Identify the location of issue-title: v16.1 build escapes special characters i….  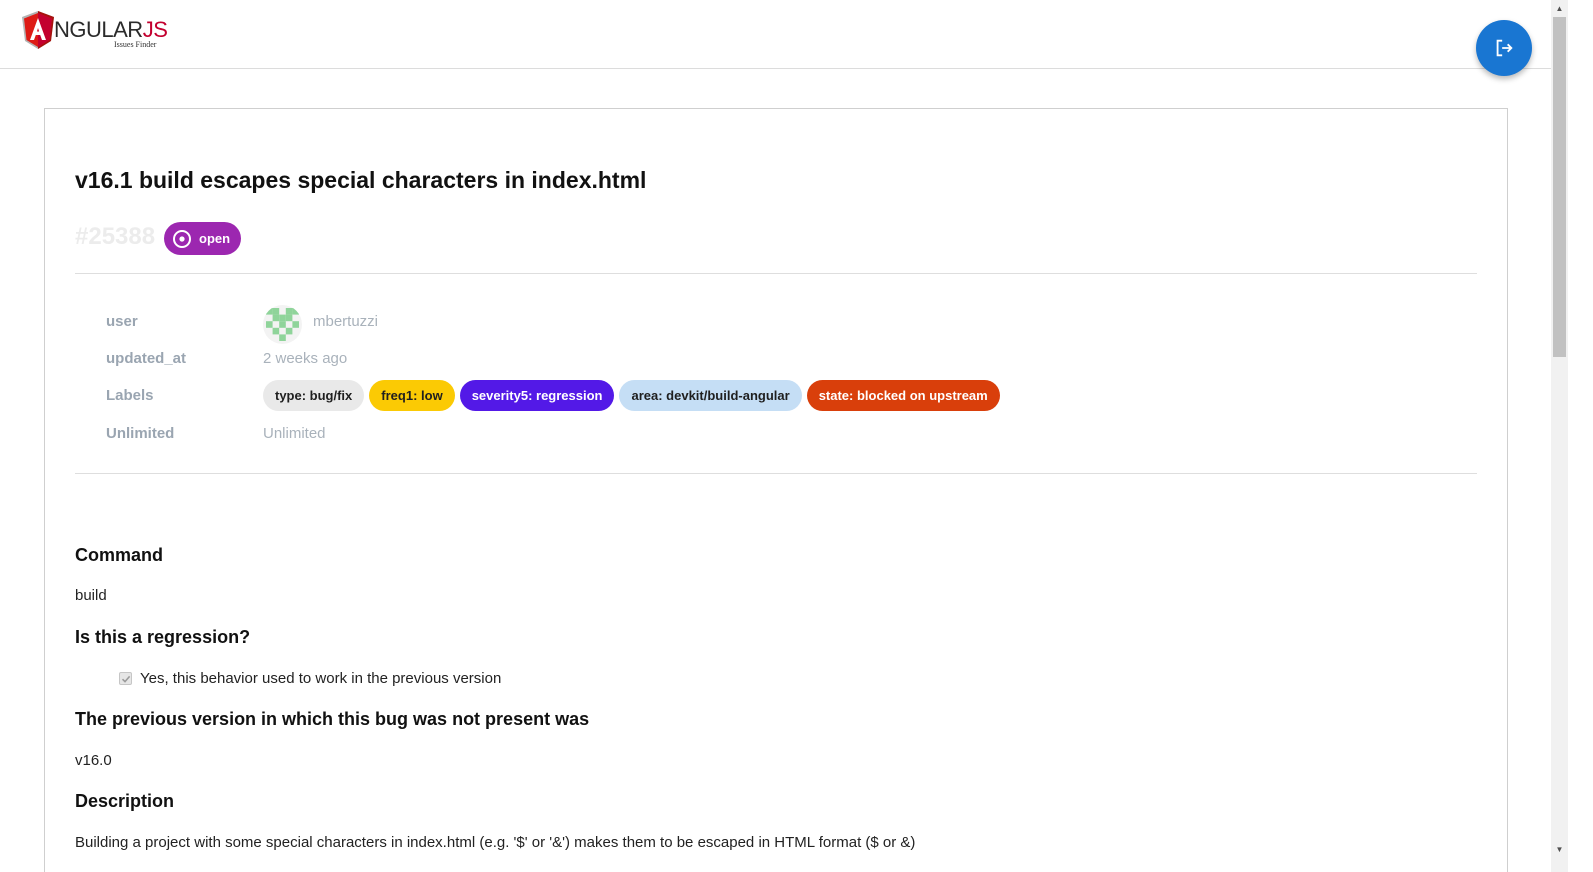
(361, 180).